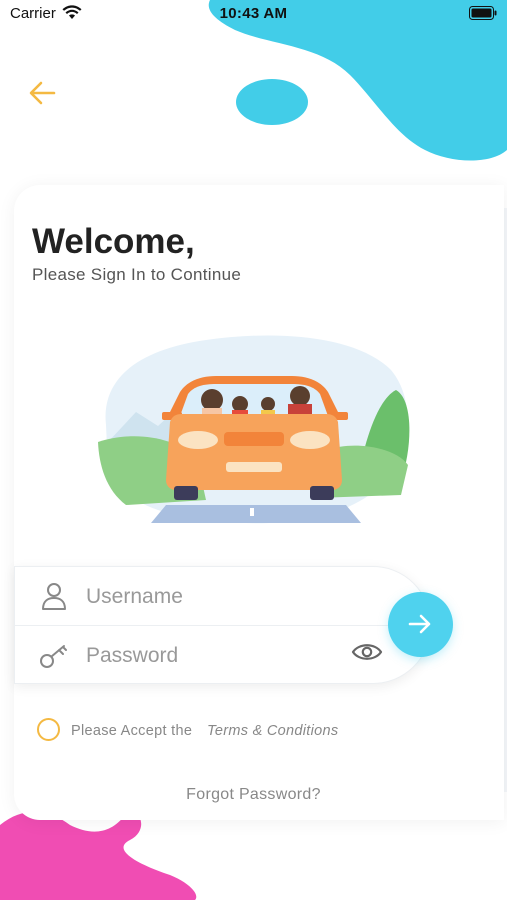  I want to click on arrow-right-icon, so click(419, 624).